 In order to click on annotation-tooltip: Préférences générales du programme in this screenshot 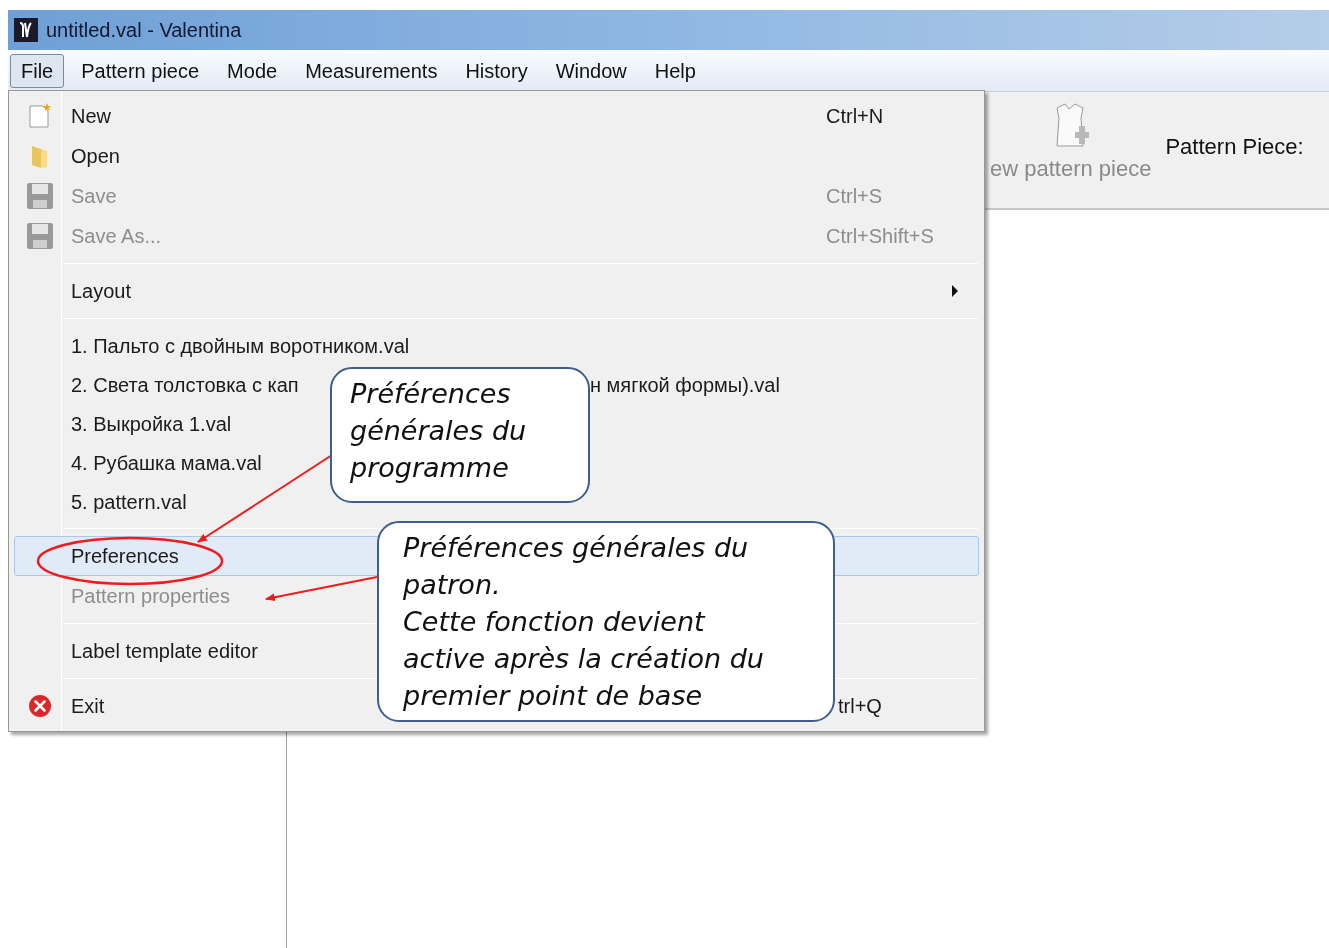, I will do `click(460, 435)`.